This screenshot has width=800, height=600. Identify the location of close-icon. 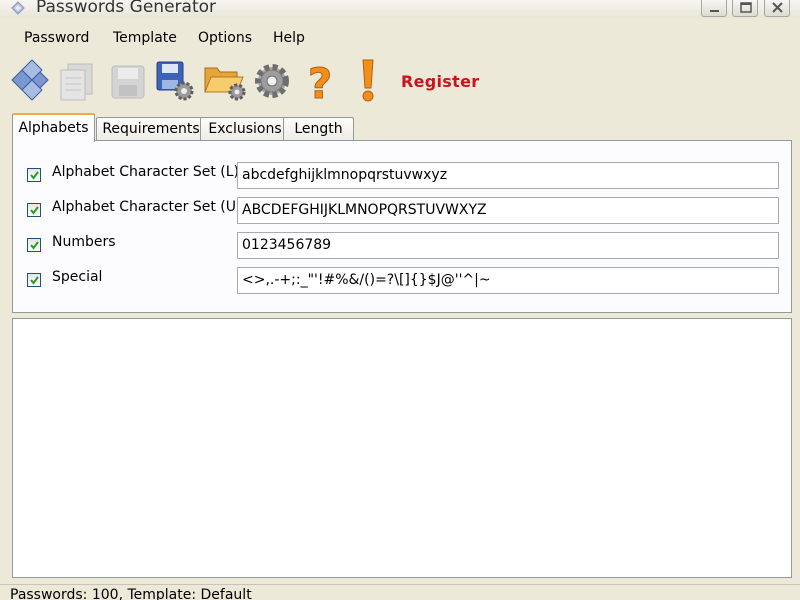
(777, 7).